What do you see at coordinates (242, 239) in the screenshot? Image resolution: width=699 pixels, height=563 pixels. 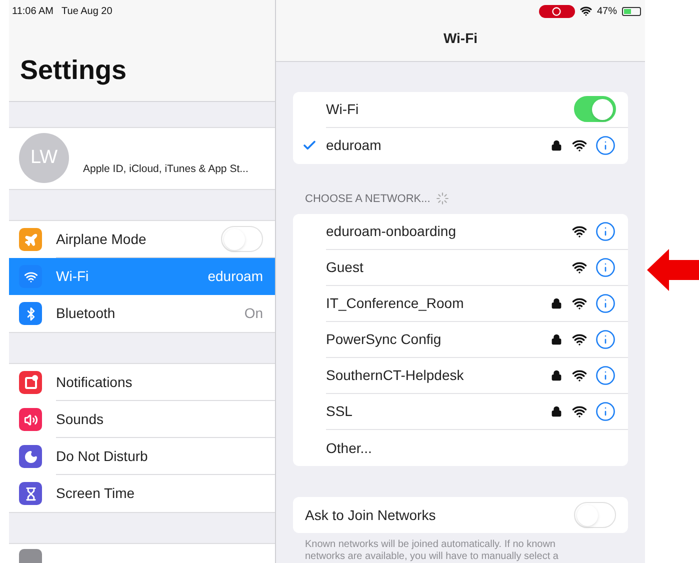 I see `airplane-toggle` at bounding box center [242, 239].